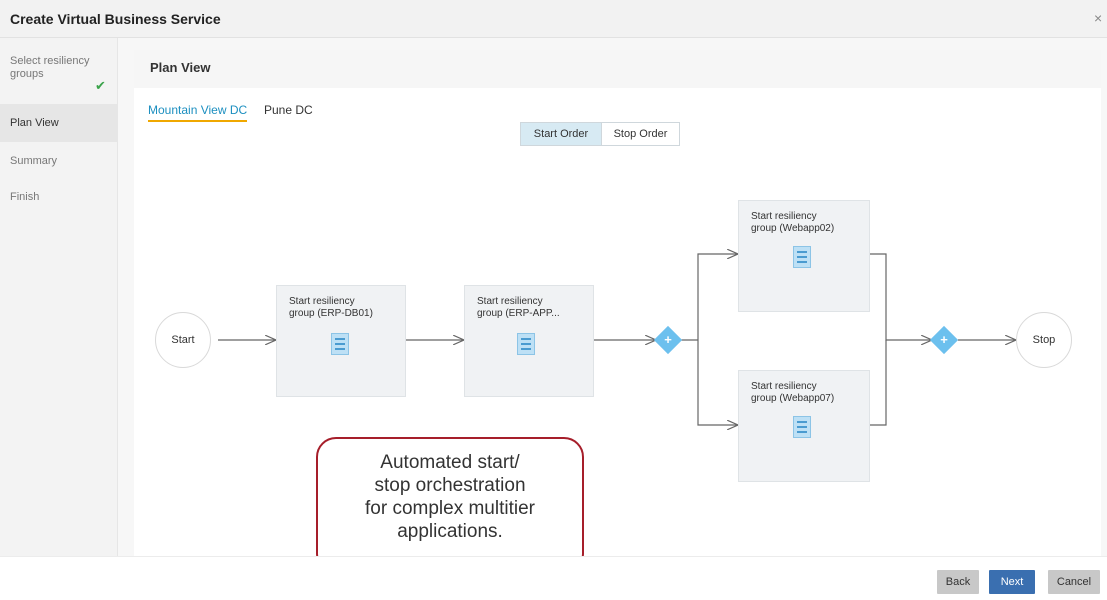 This screenshot has height=600, width=1107. I want to click on stop-node: Stop, so click(1044, 340).